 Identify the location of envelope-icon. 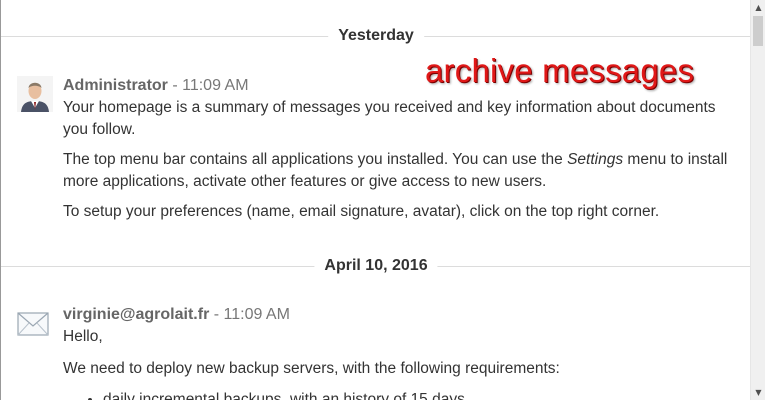
(35, 326).